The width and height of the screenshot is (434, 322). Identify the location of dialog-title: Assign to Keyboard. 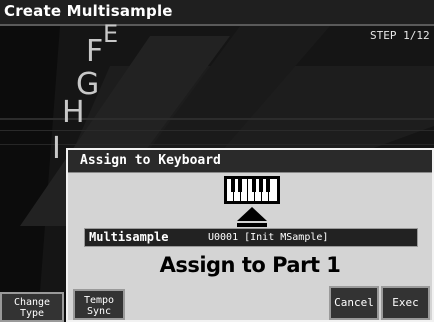
(150, 160).